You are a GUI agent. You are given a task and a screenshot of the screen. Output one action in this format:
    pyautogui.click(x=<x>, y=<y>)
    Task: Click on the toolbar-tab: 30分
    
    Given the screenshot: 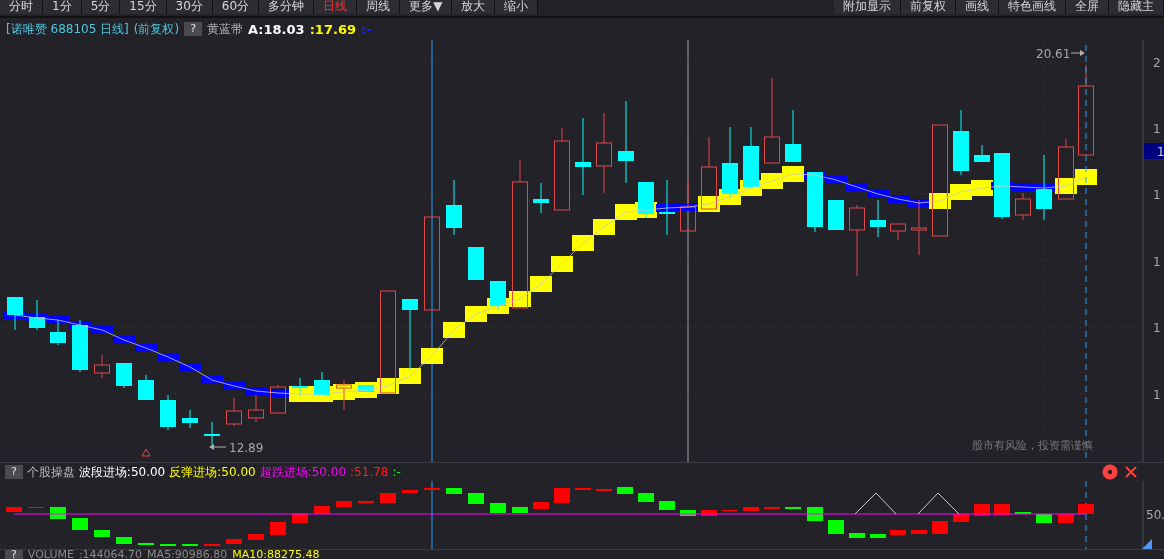 What is the action you would take?
    pyautogui.click(x=189, y=7)
    